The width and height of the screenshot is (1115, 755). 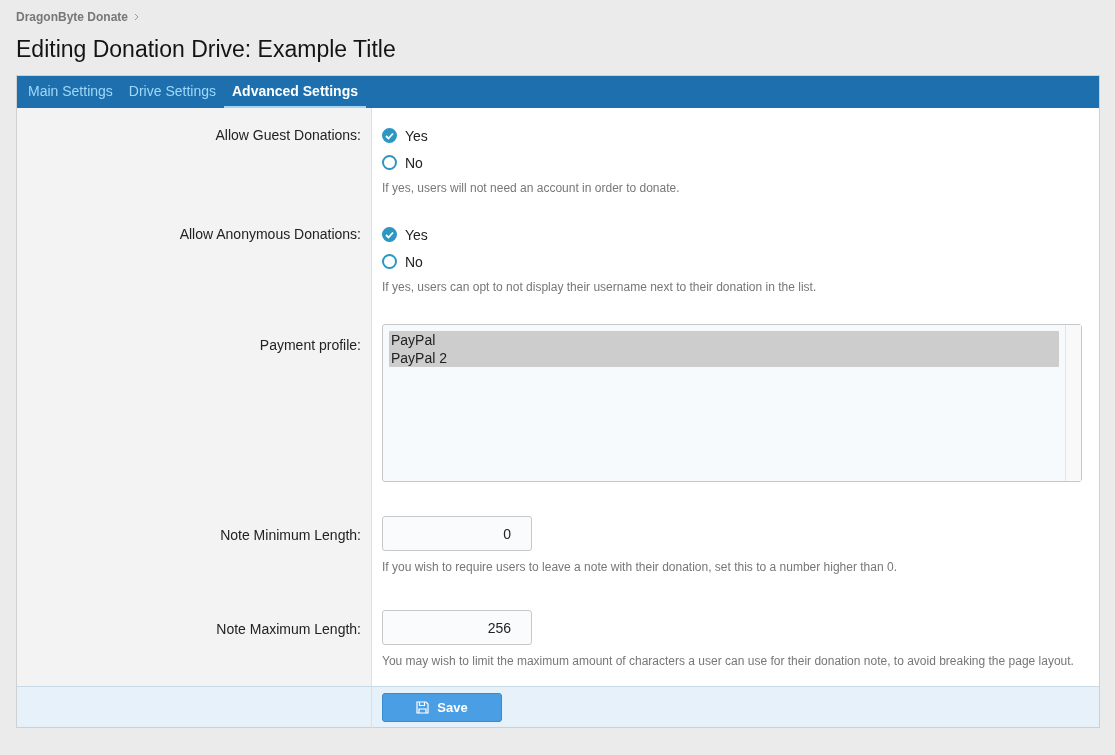 What do you see at coordinates (724, 340) in the screenshot?
I see `list-option: PayPal` at bounding box center [724, 340].